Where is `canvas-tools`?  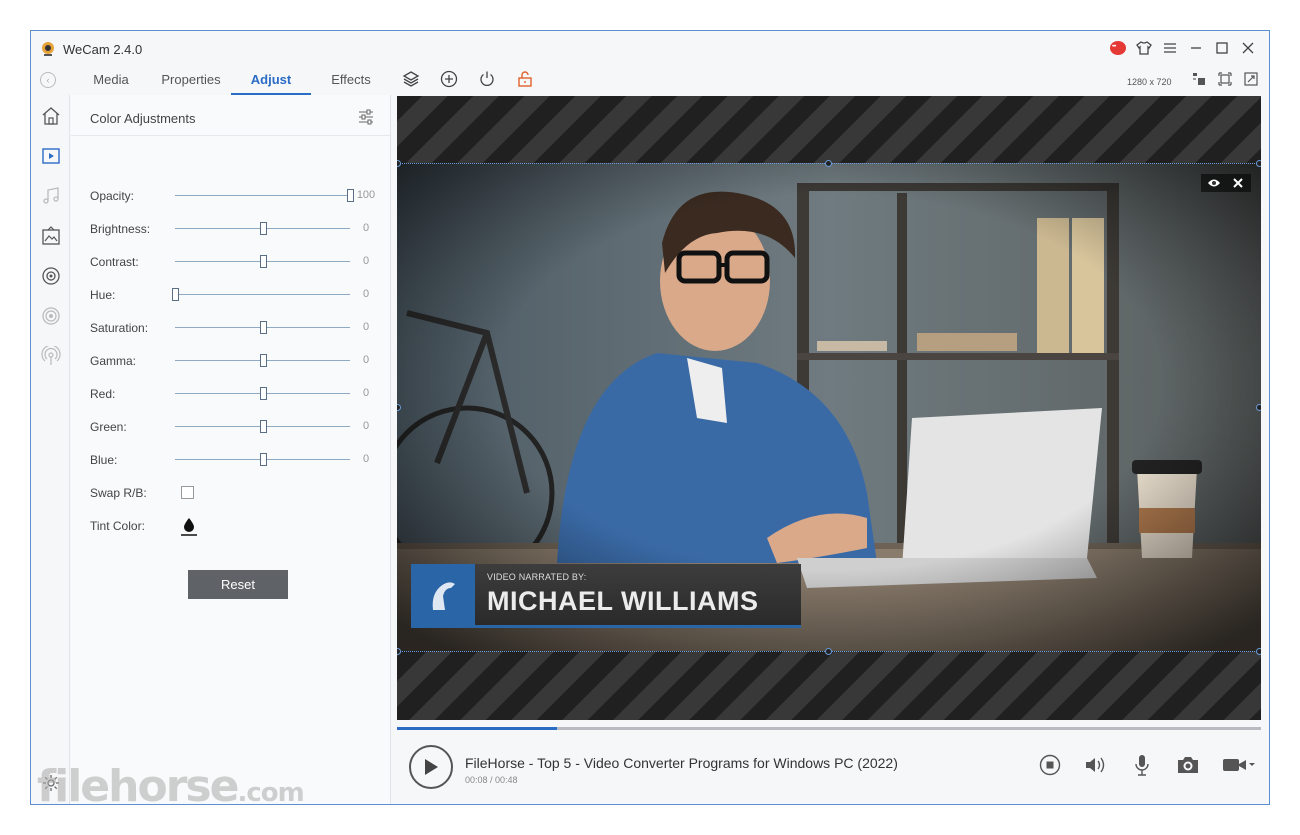
canvas-tools is located at coordinates (1225, 79).